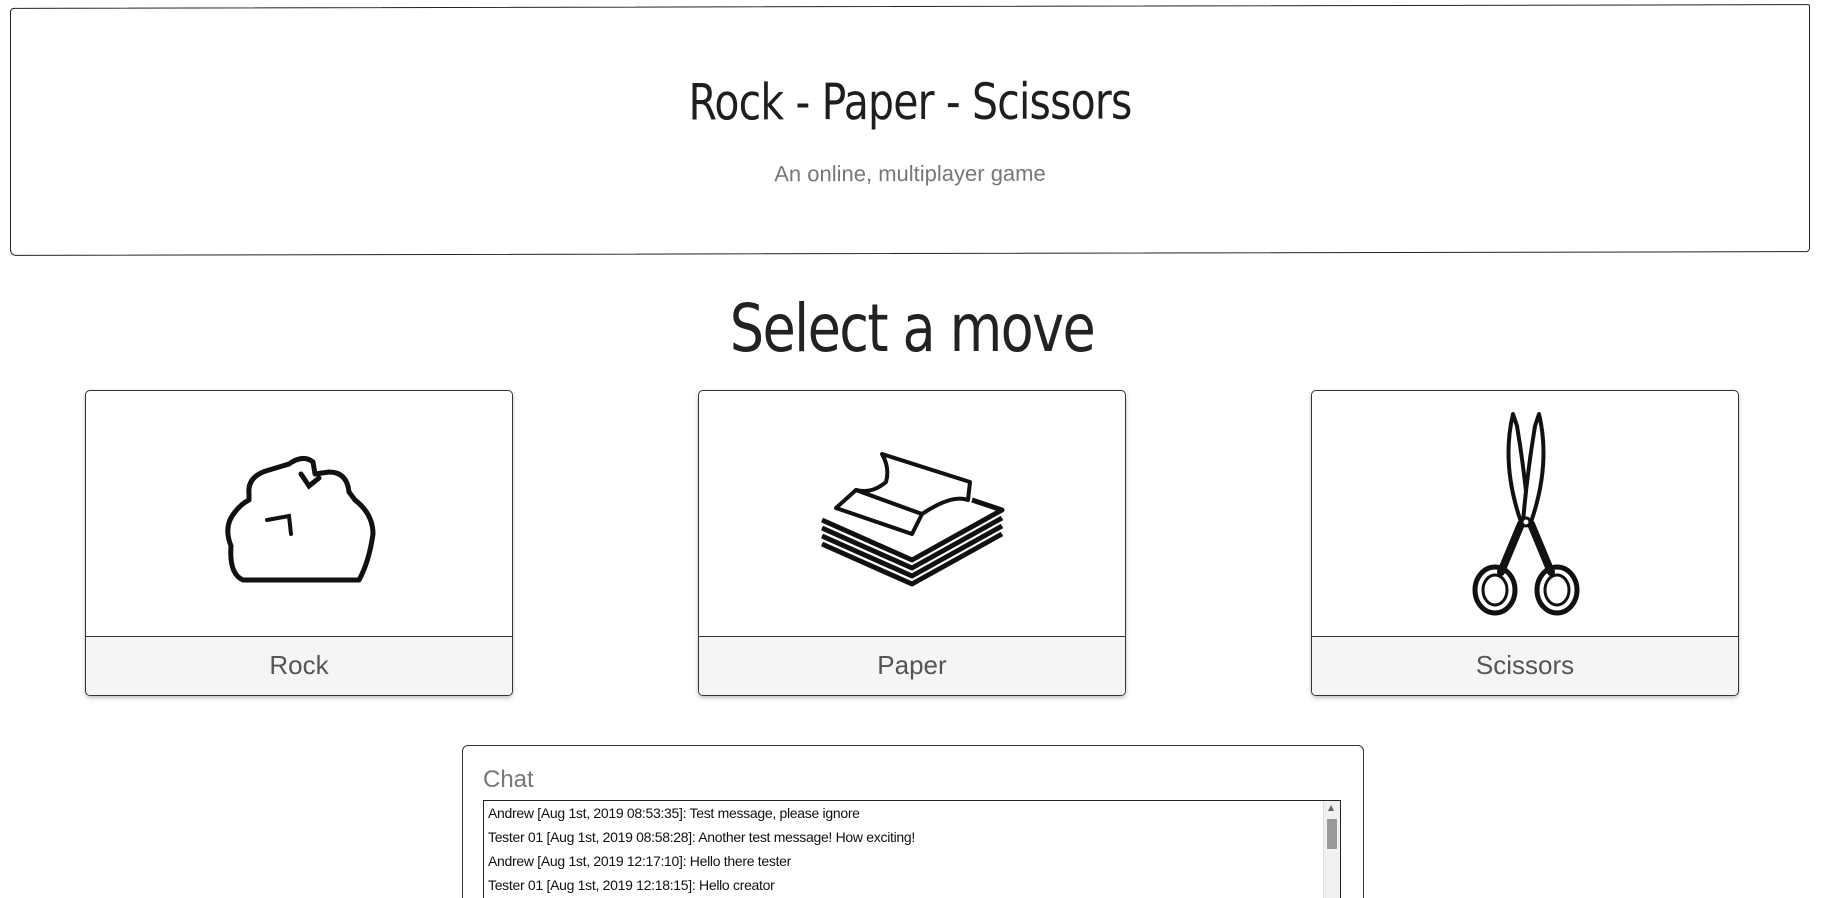 This screenshot has width=1824, height=898. Describe the element at coordinates (1331, 807) in the screenshot. I see `scroll-up-icon: ▲` at that location.